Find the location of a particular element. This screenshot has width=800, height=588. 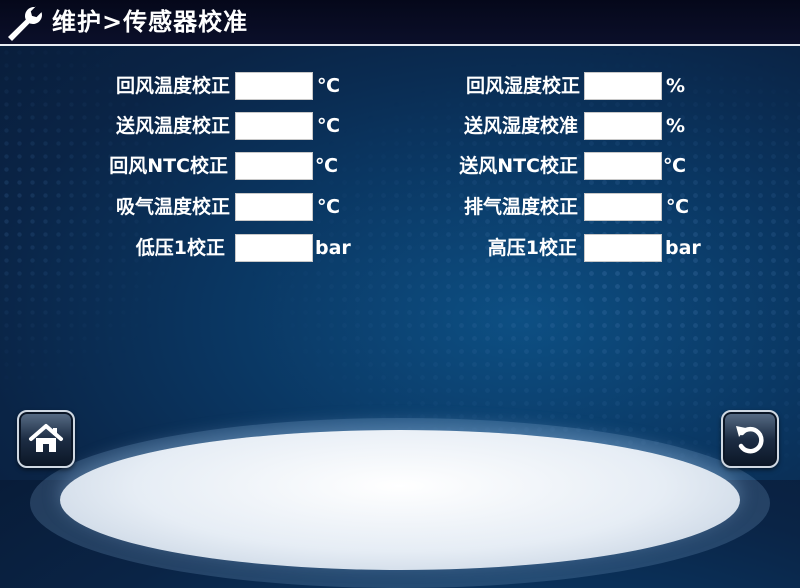

home-icon is located at coordinates (46, 438).